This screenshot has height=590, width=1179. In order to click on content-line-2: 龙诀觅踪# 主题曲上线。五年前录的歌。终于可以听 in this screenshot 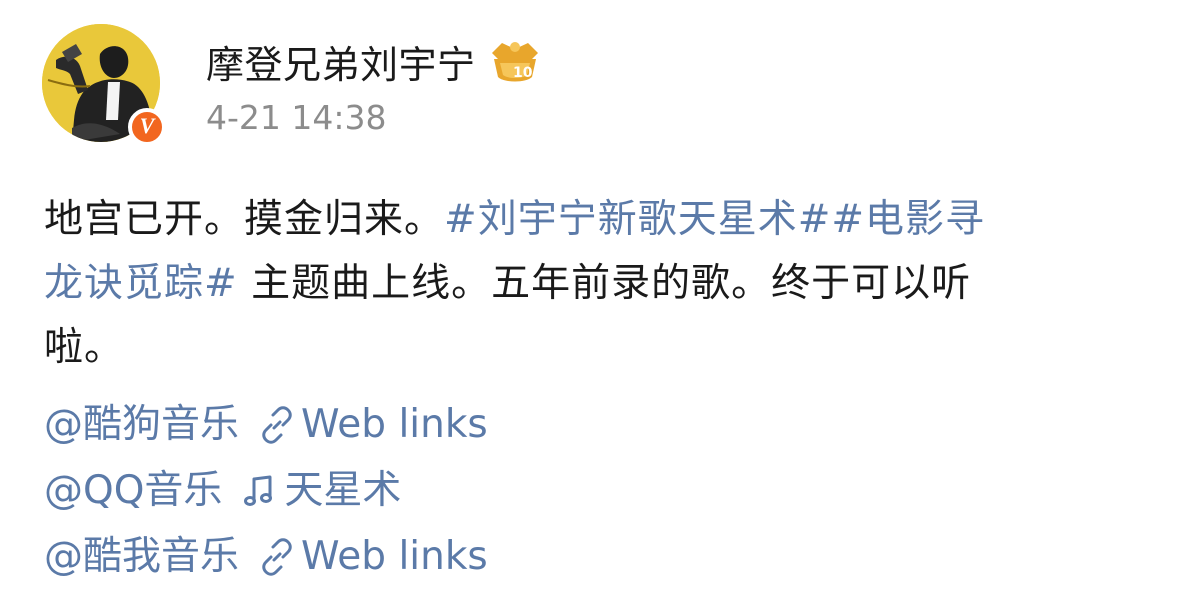, I will do `click(594, 284)`.